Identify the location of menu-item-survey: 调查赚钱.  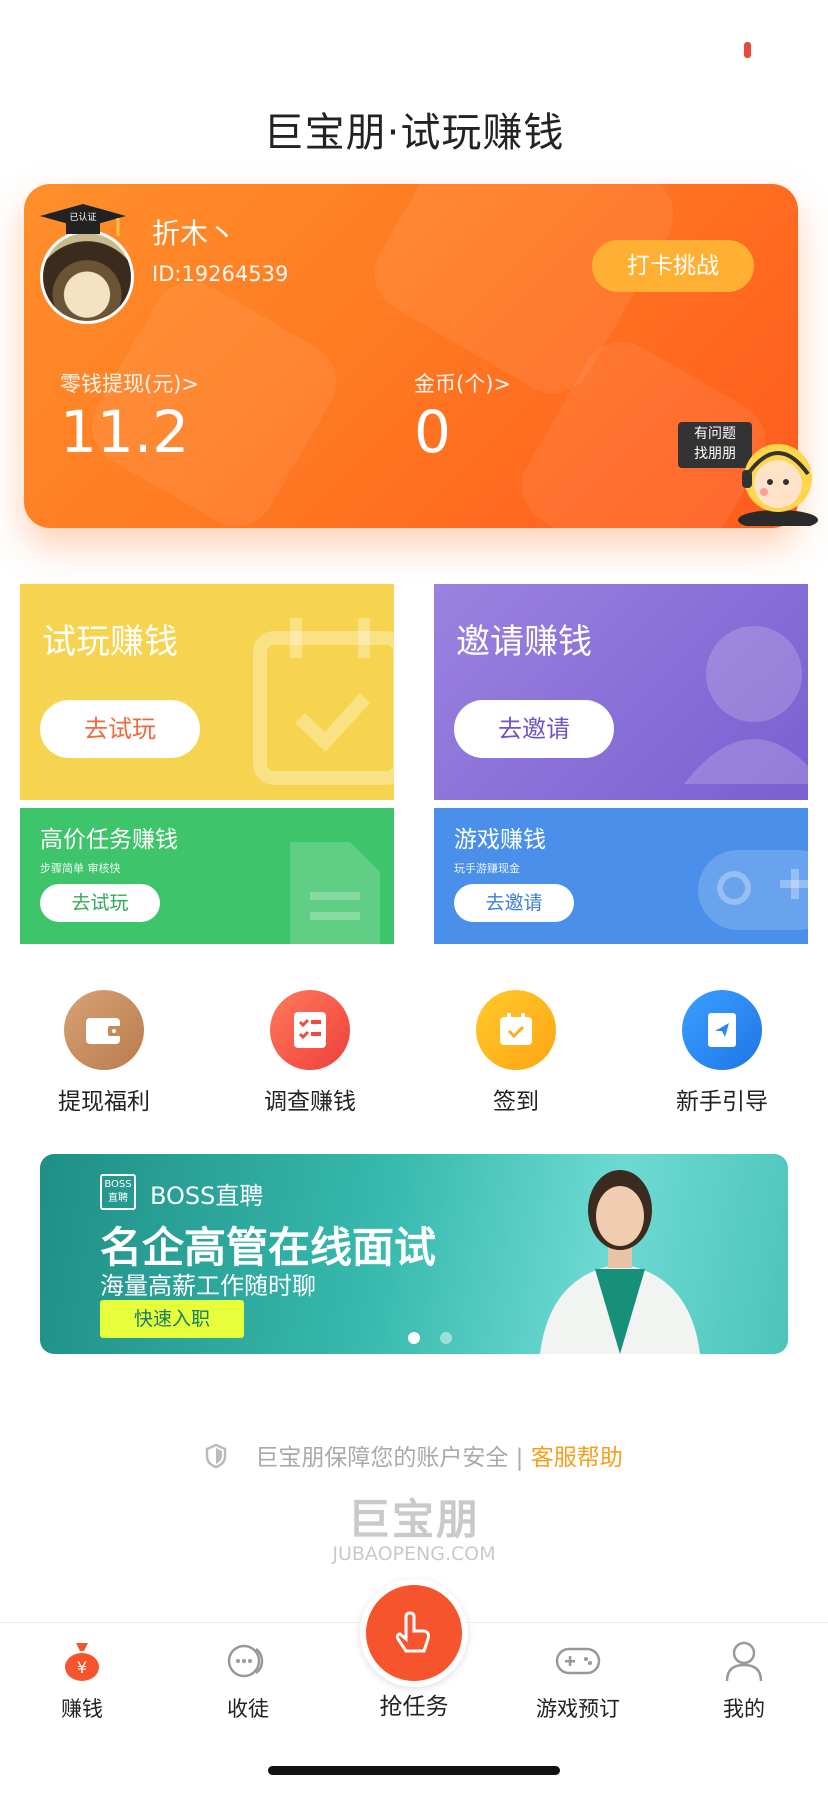
(310, 1053).